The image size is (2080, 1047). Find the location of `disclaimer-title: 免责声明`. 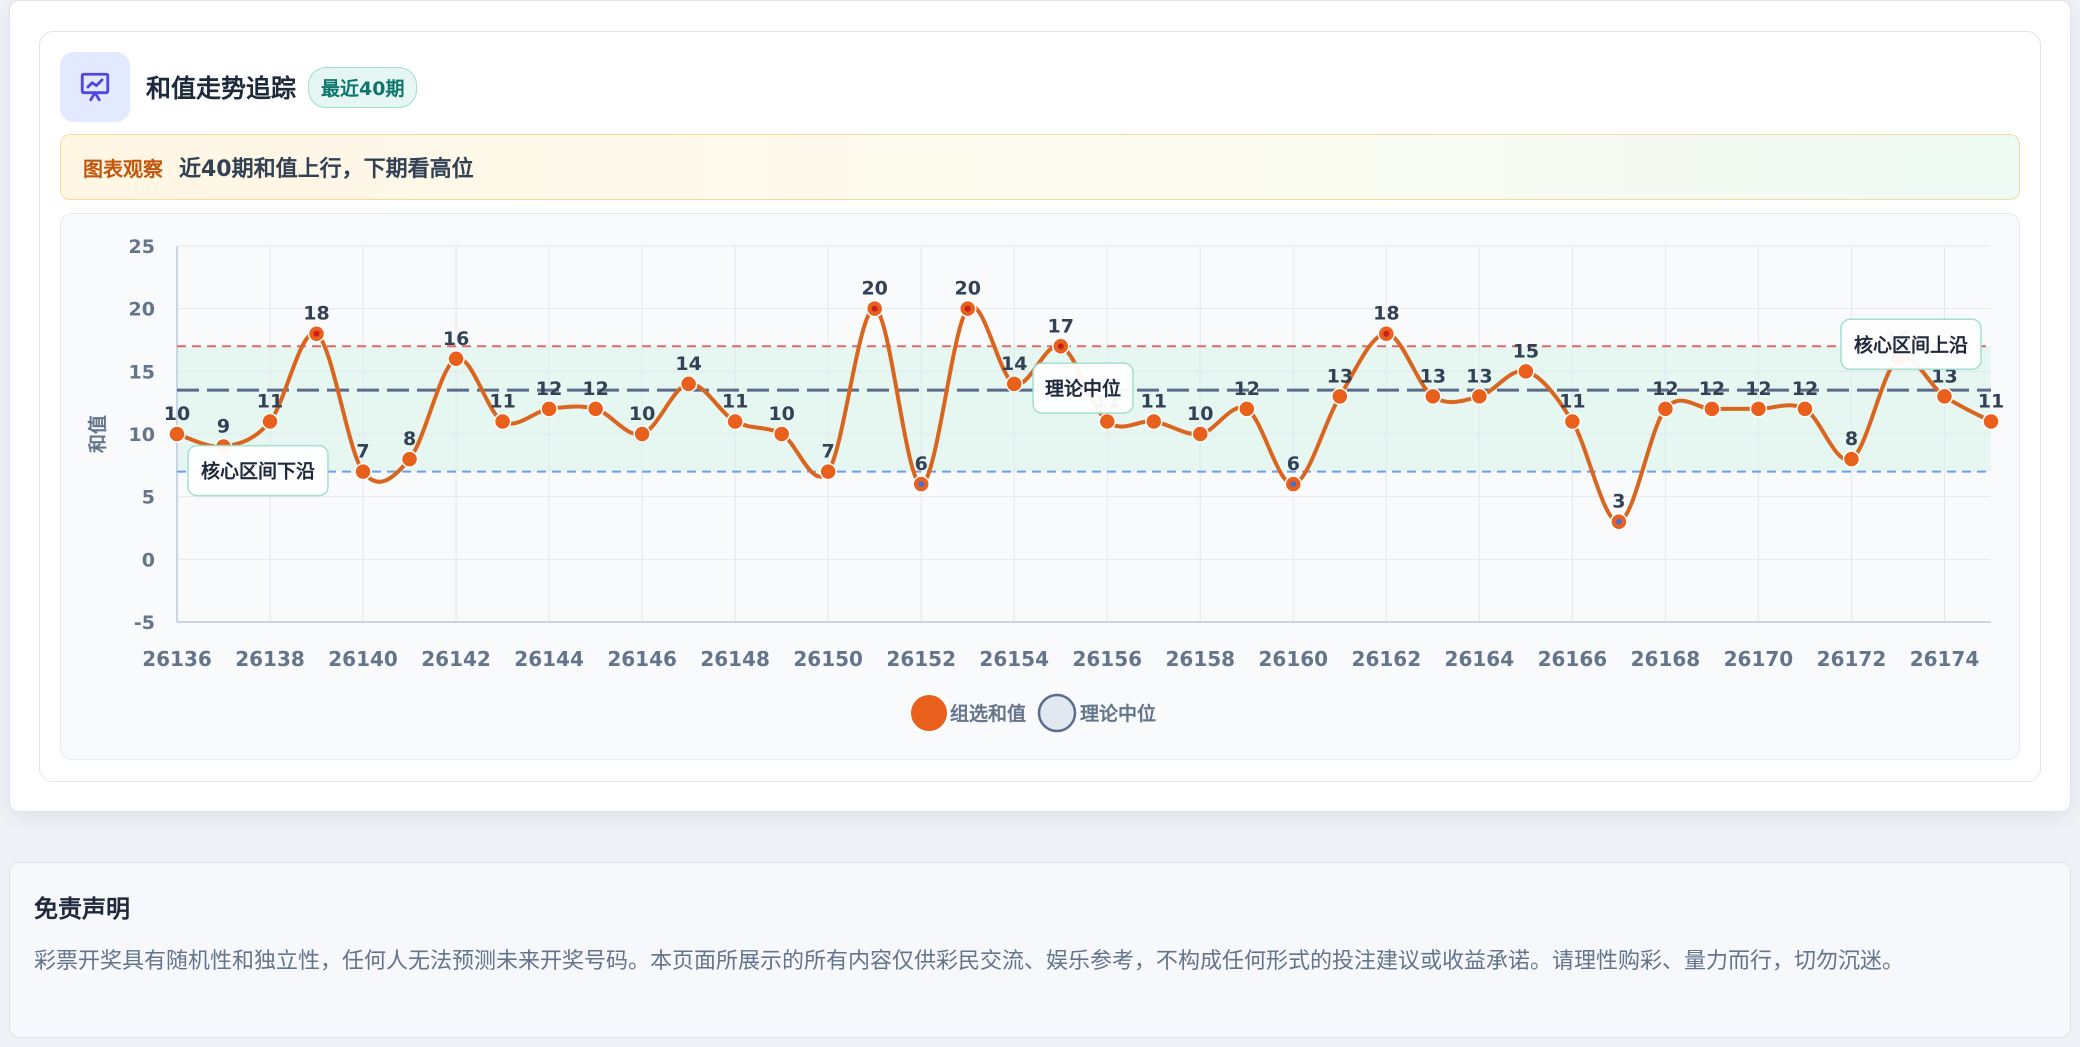

disclaimer-title: 免责声明 is located at coordinates (82, 909).